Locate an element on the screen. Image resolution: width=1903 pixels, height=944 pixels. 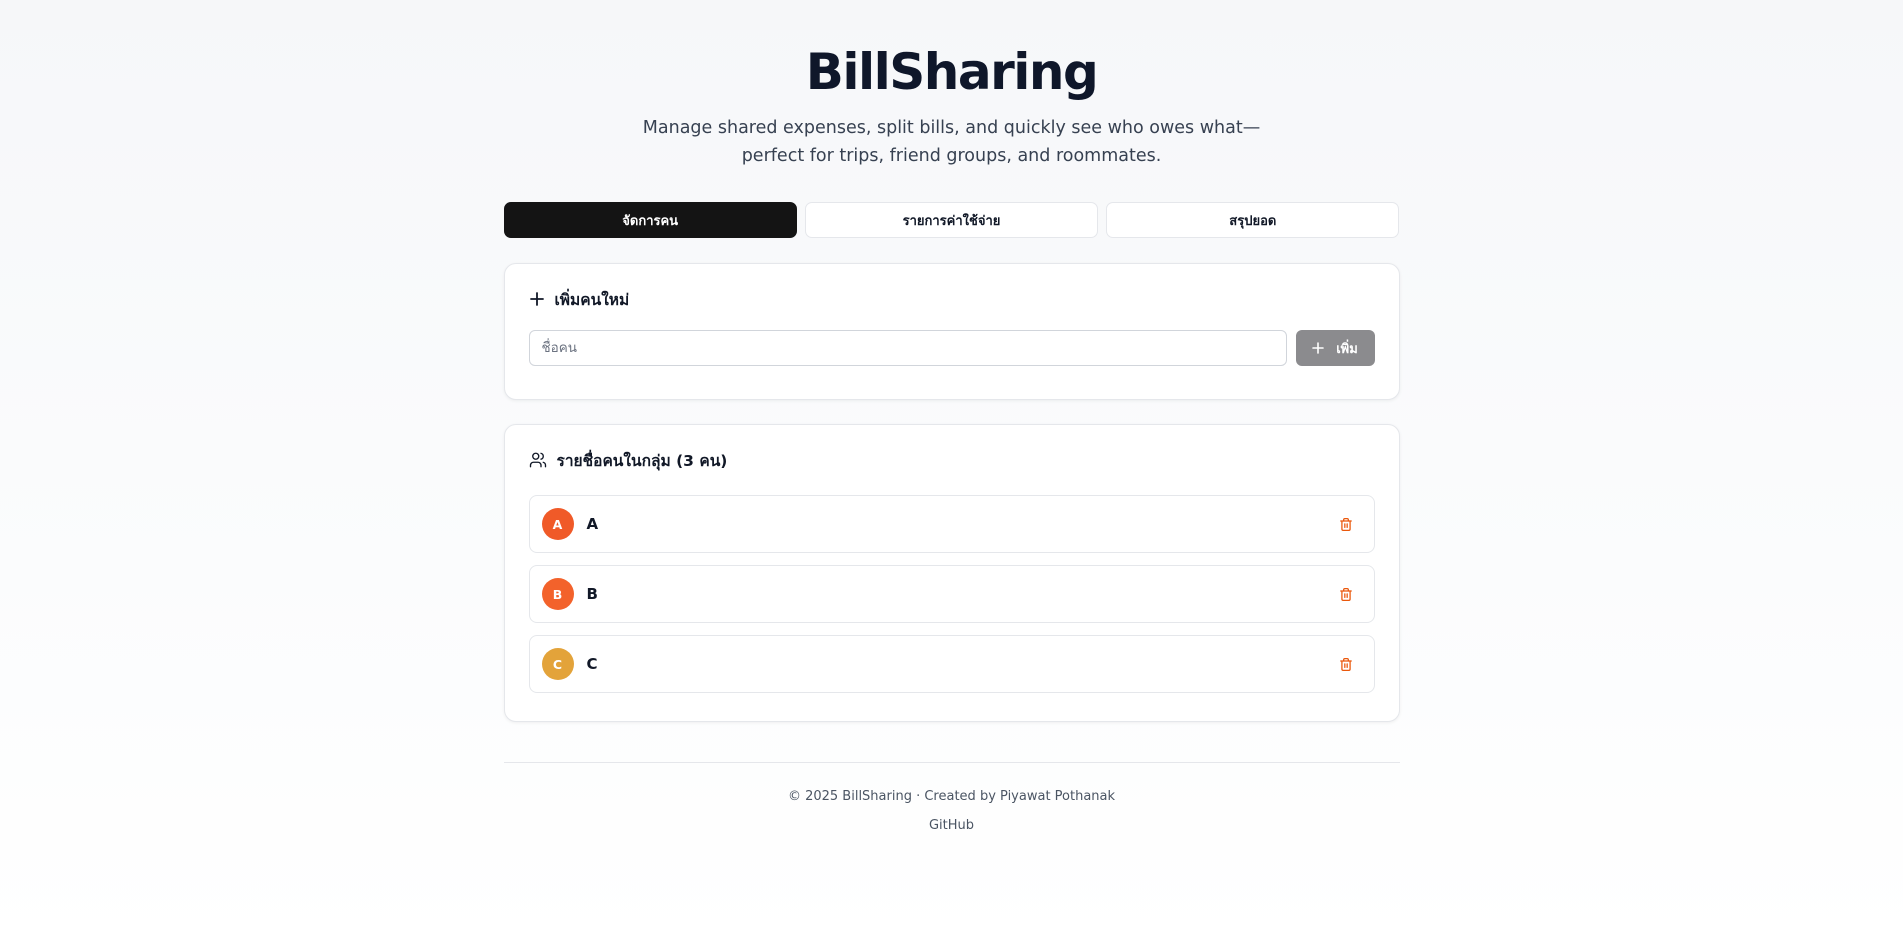
tab-summary: สรุปยอด is located at coordinates (1253, 220).